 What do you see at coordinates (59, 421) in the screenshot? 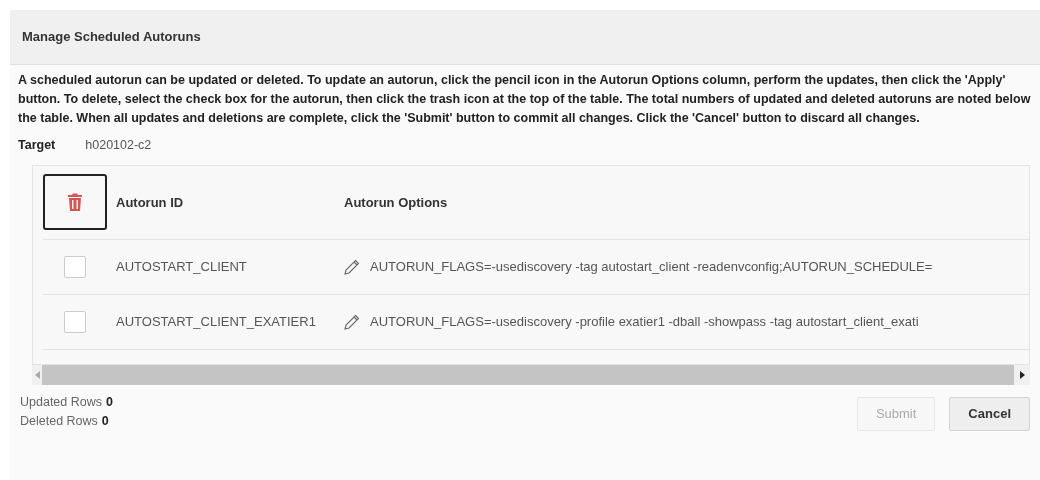
I see `summary-label: Deleted Rows` at bounding box center [59, 421].